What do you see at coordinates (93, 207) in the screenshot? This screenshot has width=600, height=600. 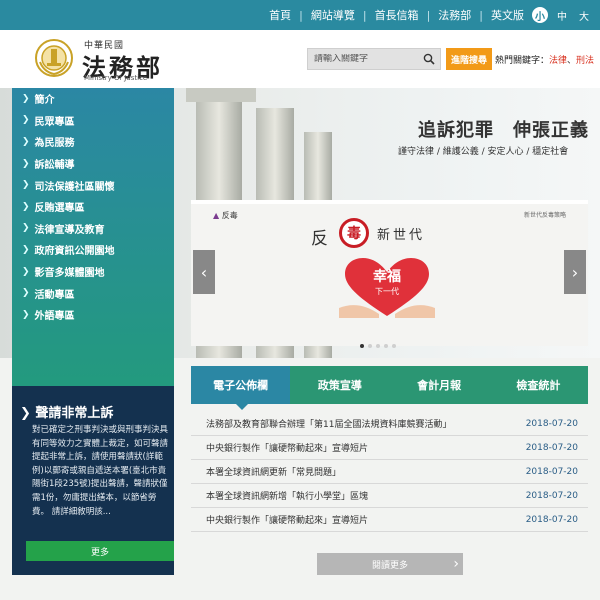 I see `sidebar-item-anti-bribery: ❯ 反賄選專區` at bounding box center [93, 207].